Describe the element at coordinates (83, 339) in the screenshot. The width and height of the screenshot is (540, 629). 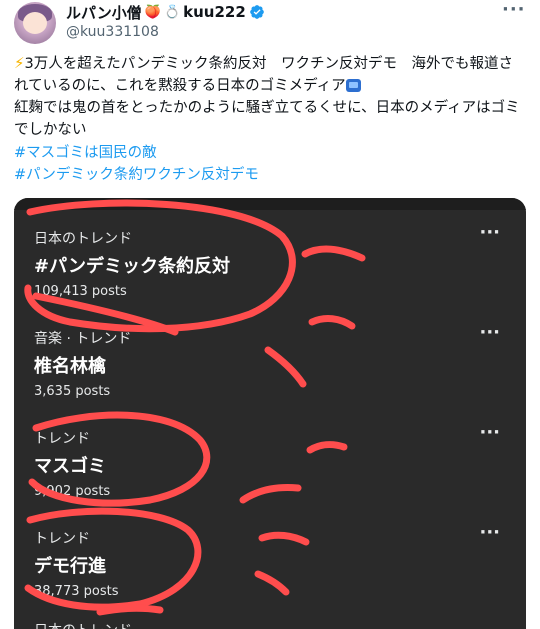
I see `trend-context: 音楽 · トレンド` at that location.